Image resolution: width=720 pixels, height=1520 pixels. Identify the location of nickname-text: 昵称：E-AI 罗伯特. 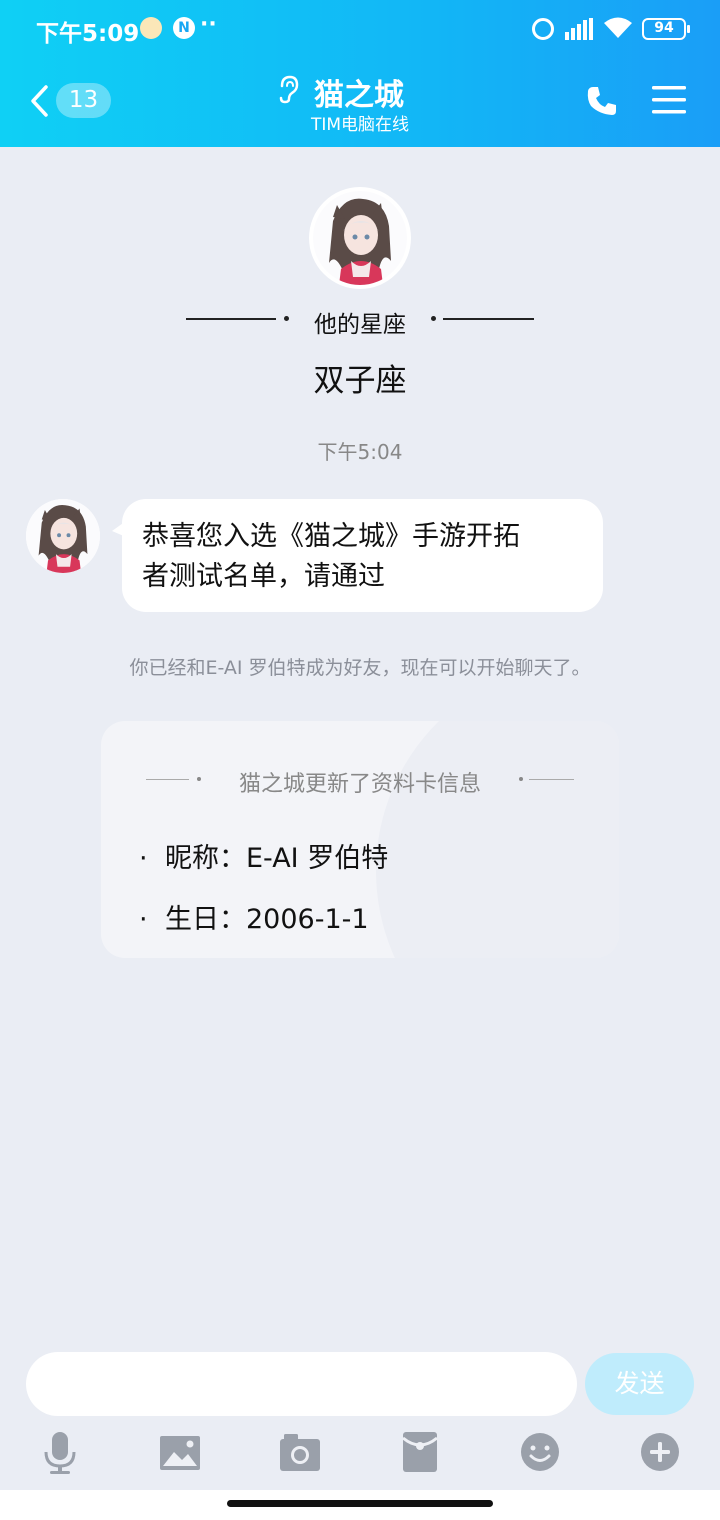
(277, 858).